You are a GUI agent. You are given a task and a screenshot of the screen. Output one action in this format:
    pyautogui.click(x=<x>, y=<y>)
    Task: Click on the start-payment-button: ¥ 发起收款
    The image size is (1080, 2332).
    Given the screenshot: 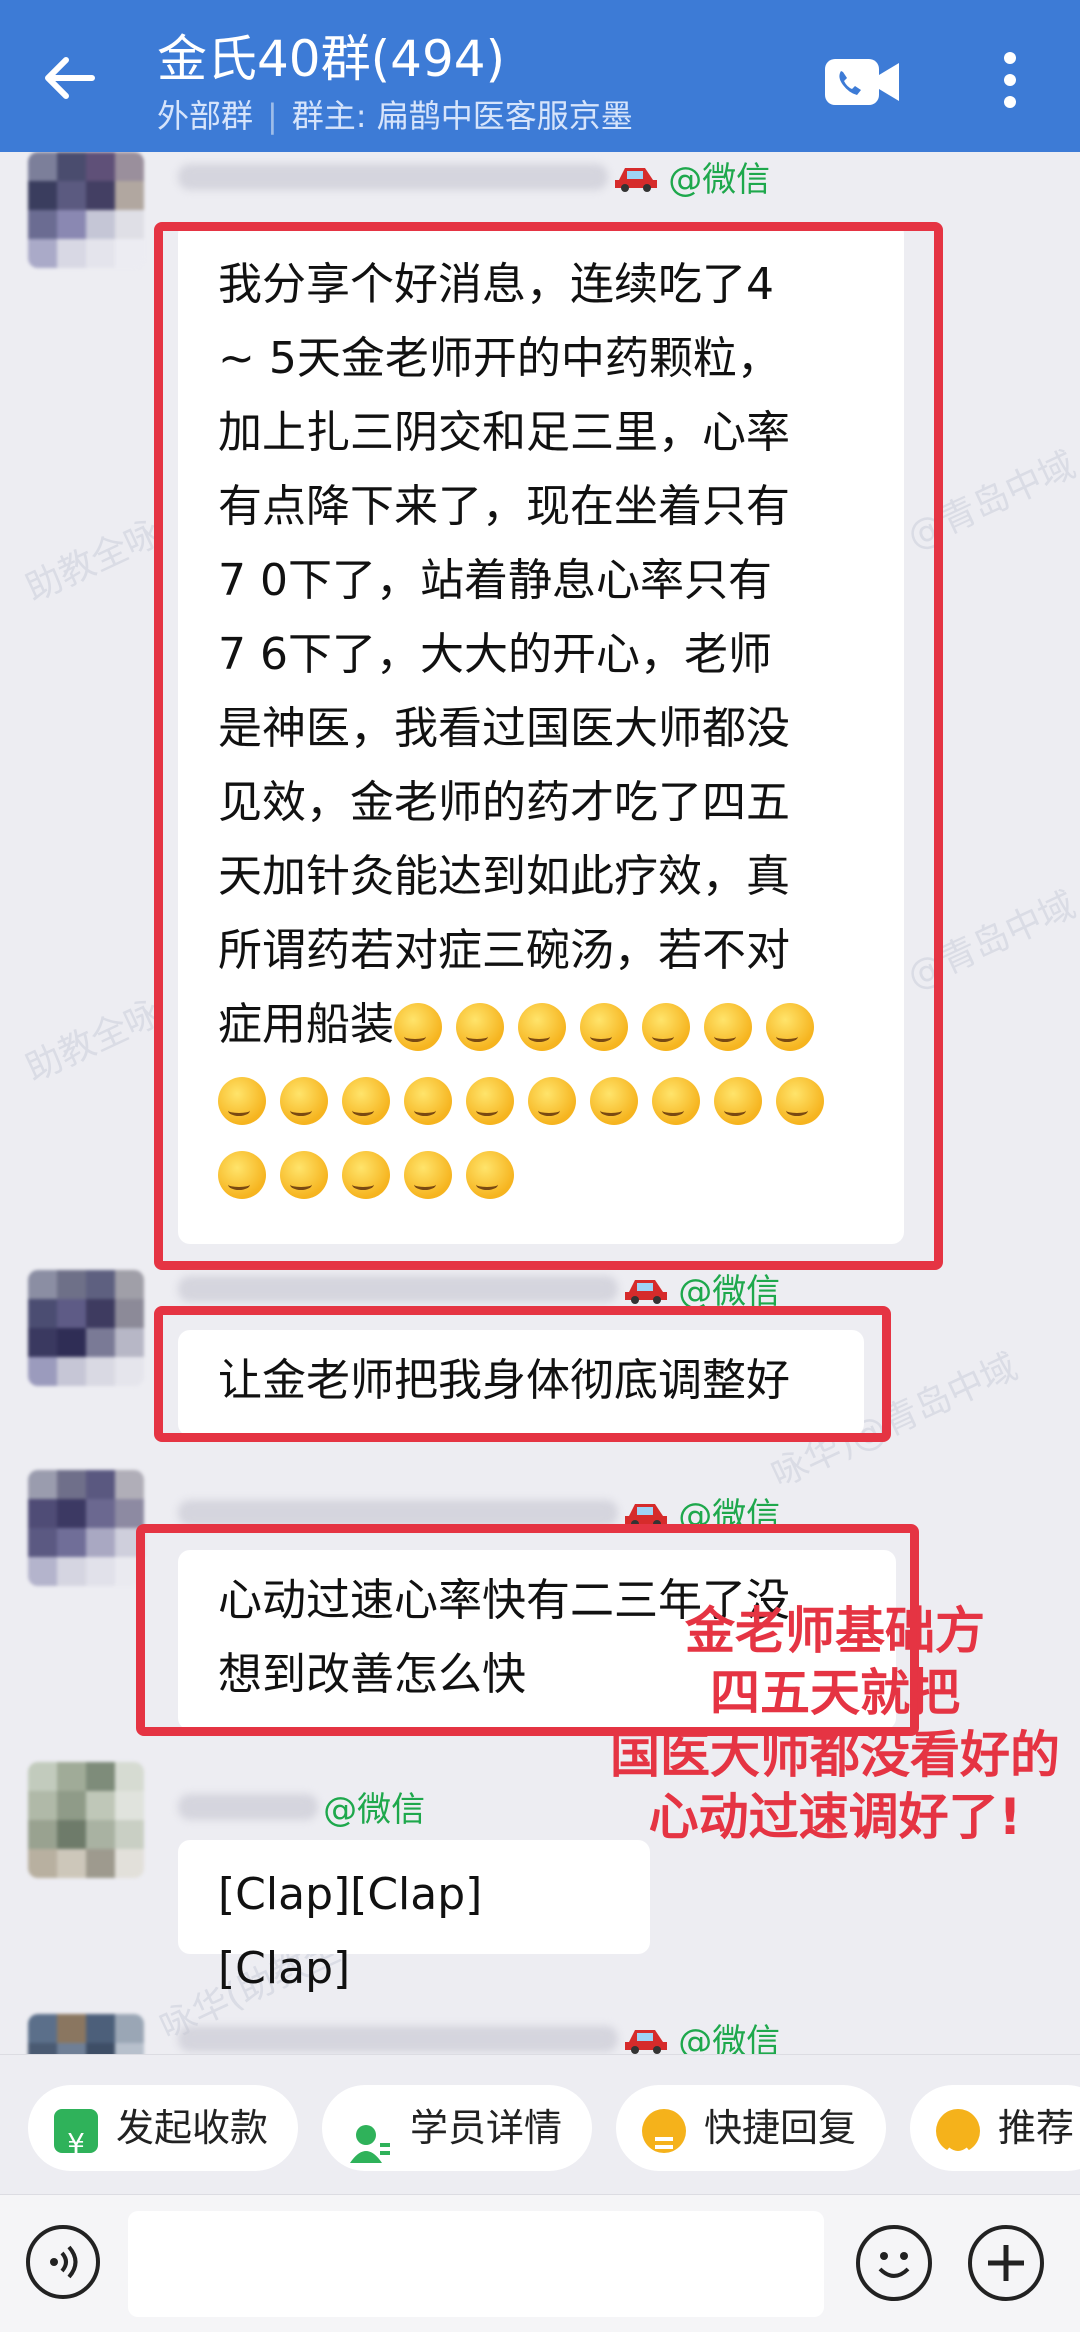 What is the action you would take?
    pyautogui.click(x=163, y=2128)
    